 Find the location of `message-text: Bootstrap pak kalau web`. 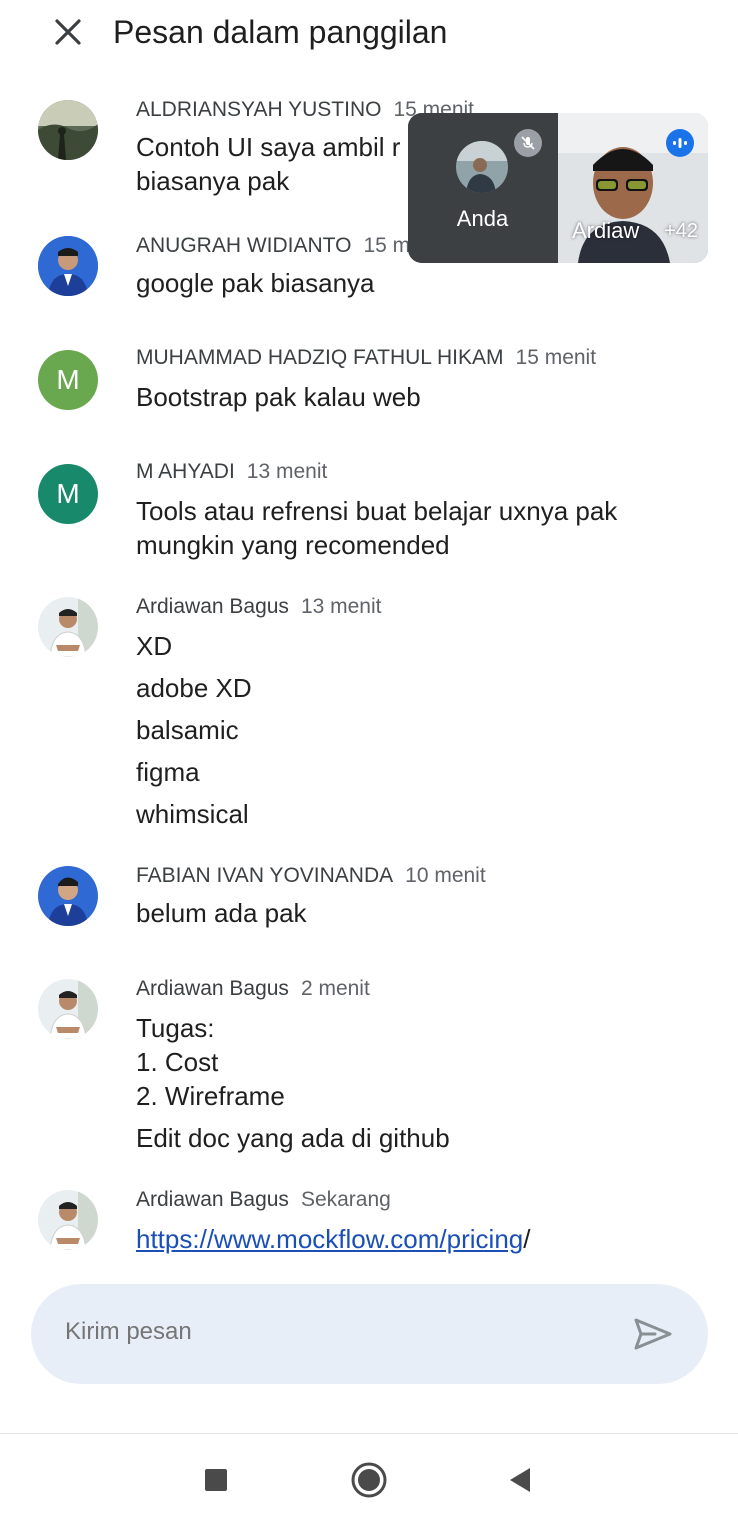

message-text: Bootstrap pak kalau web is located at coordinates (278, 397).